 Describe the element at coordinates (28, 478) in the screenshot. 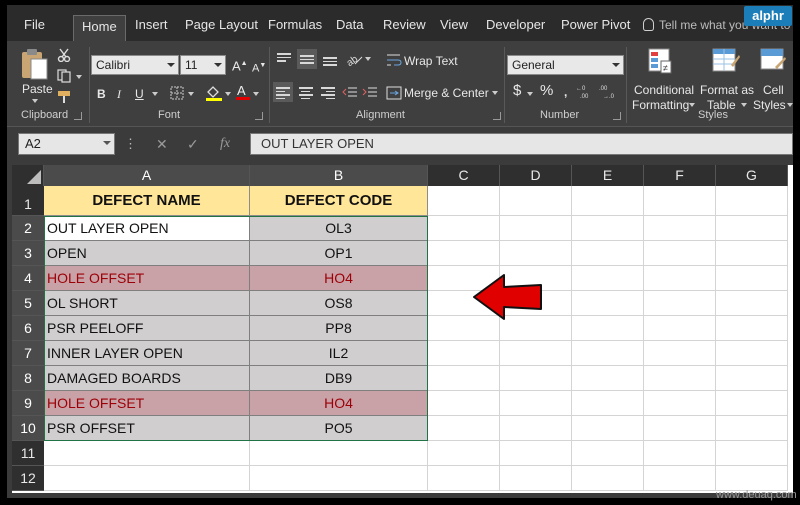

I see `row-header-12: 12` at that location.